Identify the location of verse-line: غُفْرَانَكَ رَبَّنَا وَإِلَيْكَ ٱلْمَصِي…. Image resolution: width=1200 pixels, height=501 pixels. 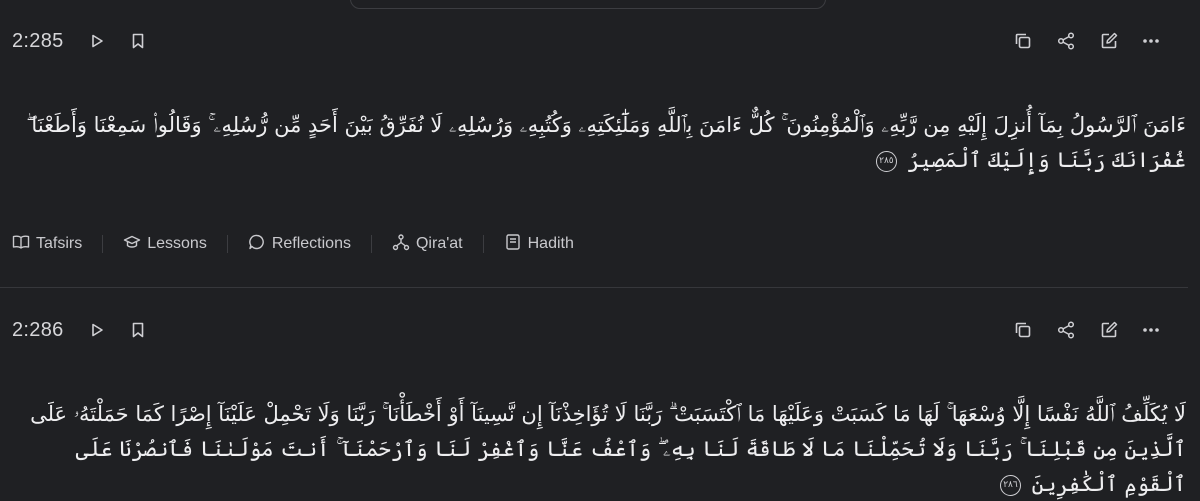
(599, 160).